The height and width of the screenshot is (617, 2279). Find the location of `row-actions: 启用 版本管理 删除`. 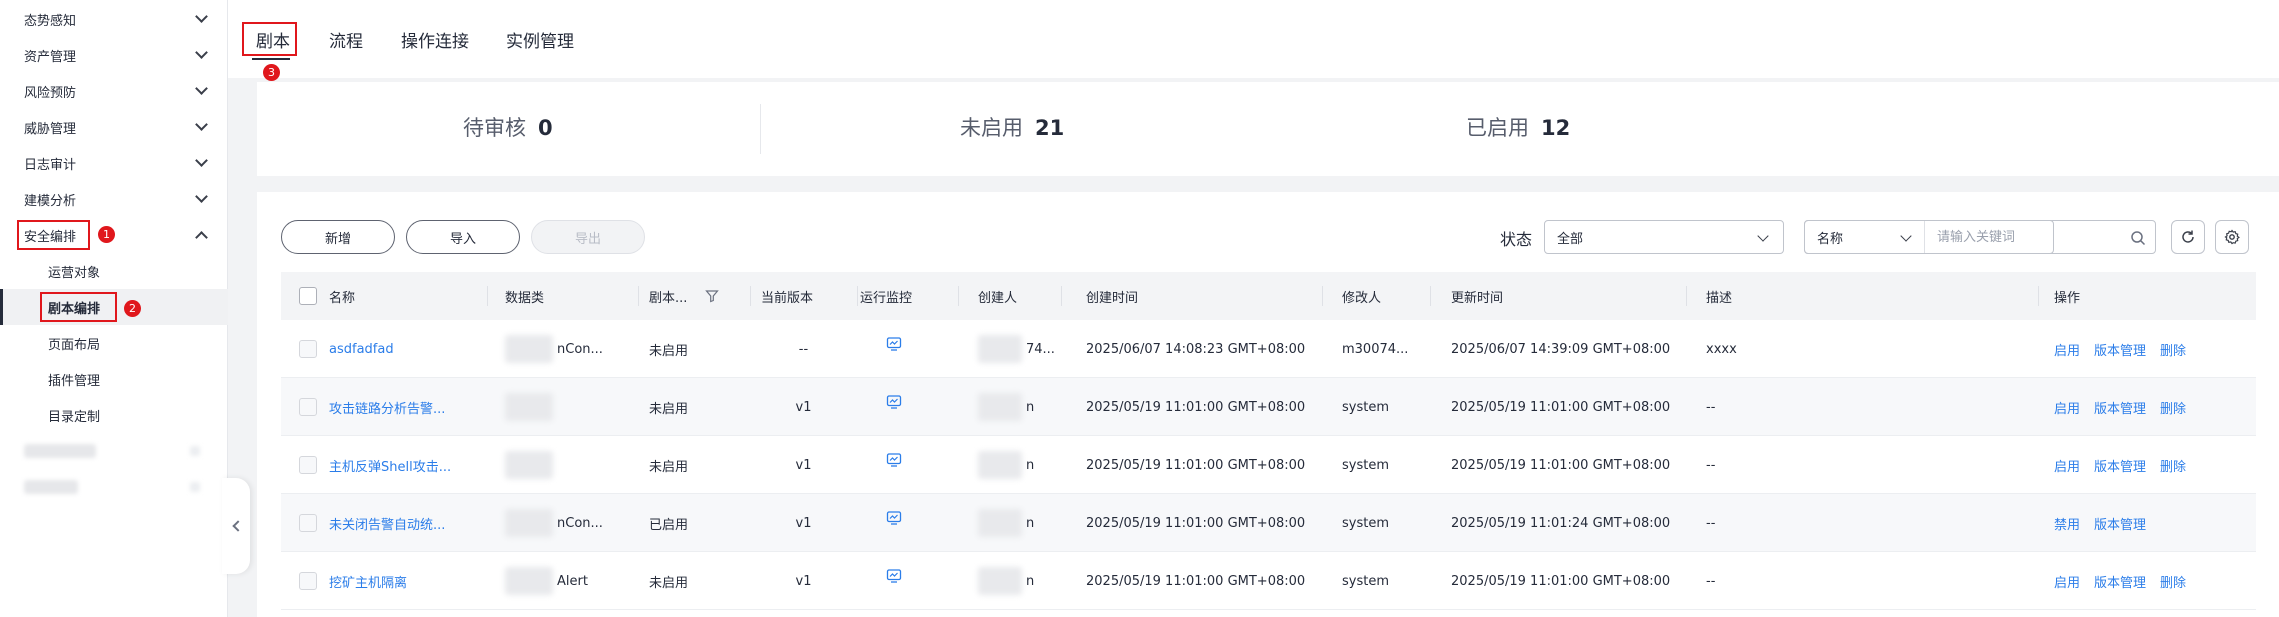

row-actions: 启用 版本管理 删除 is located at coordinates (2120, 407).